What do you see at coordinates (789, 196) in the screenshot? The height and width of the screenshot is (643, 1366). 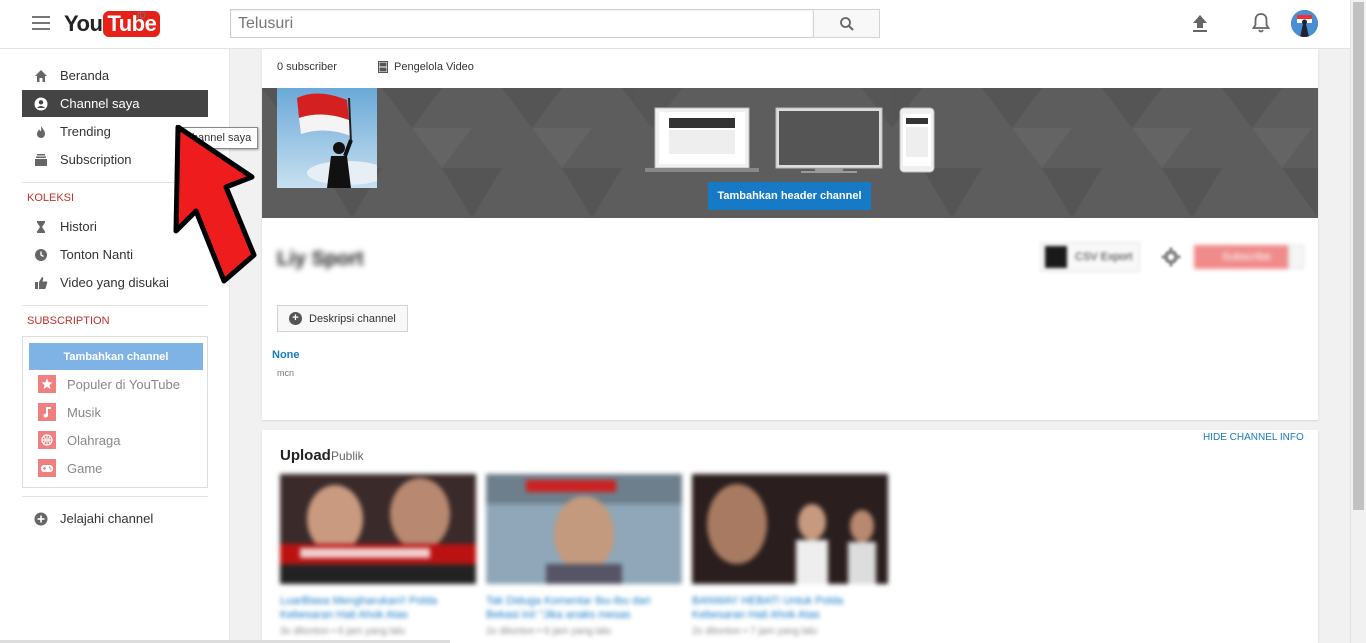 I see `add-header-button: Tambahkan header channel` at bounding box center [789, 196].